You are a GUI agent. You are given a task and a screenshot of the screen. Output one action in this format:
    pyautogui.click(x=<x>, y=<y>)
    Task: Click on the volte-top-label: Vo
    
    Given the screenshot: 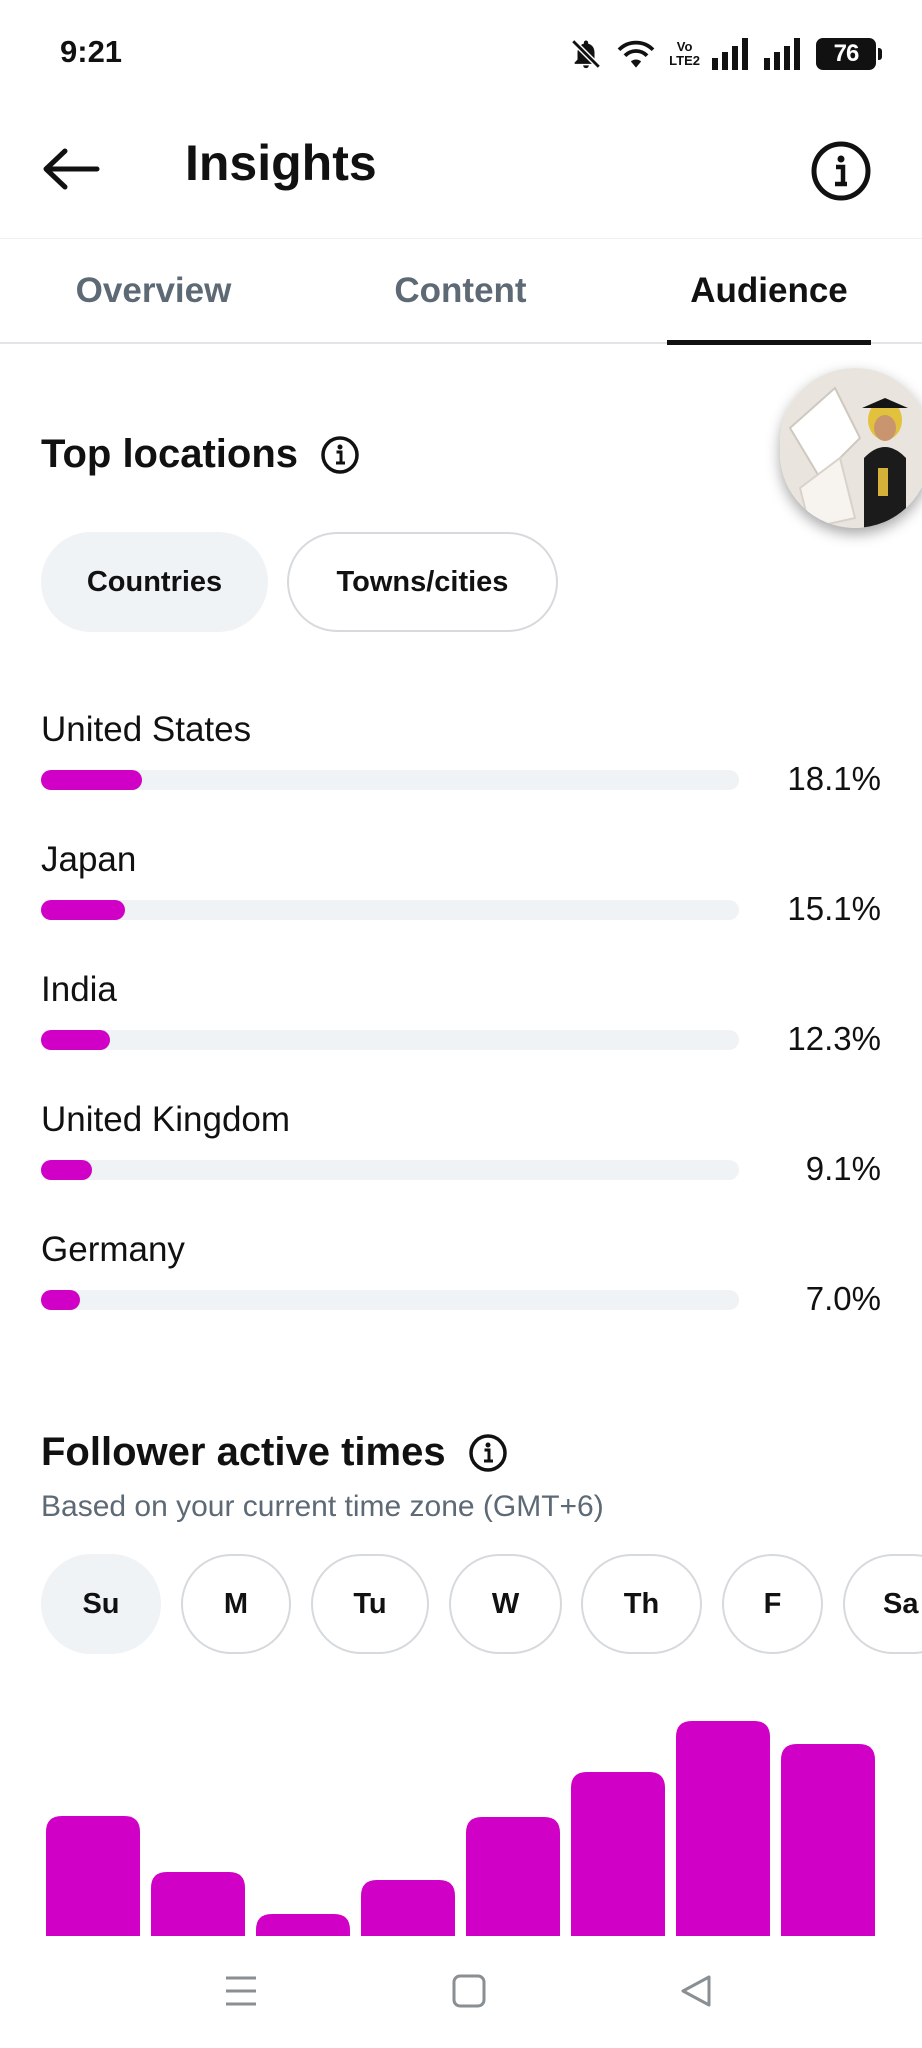 What is the action you would take?
    pyautogui.click(x=684, y=46)
    